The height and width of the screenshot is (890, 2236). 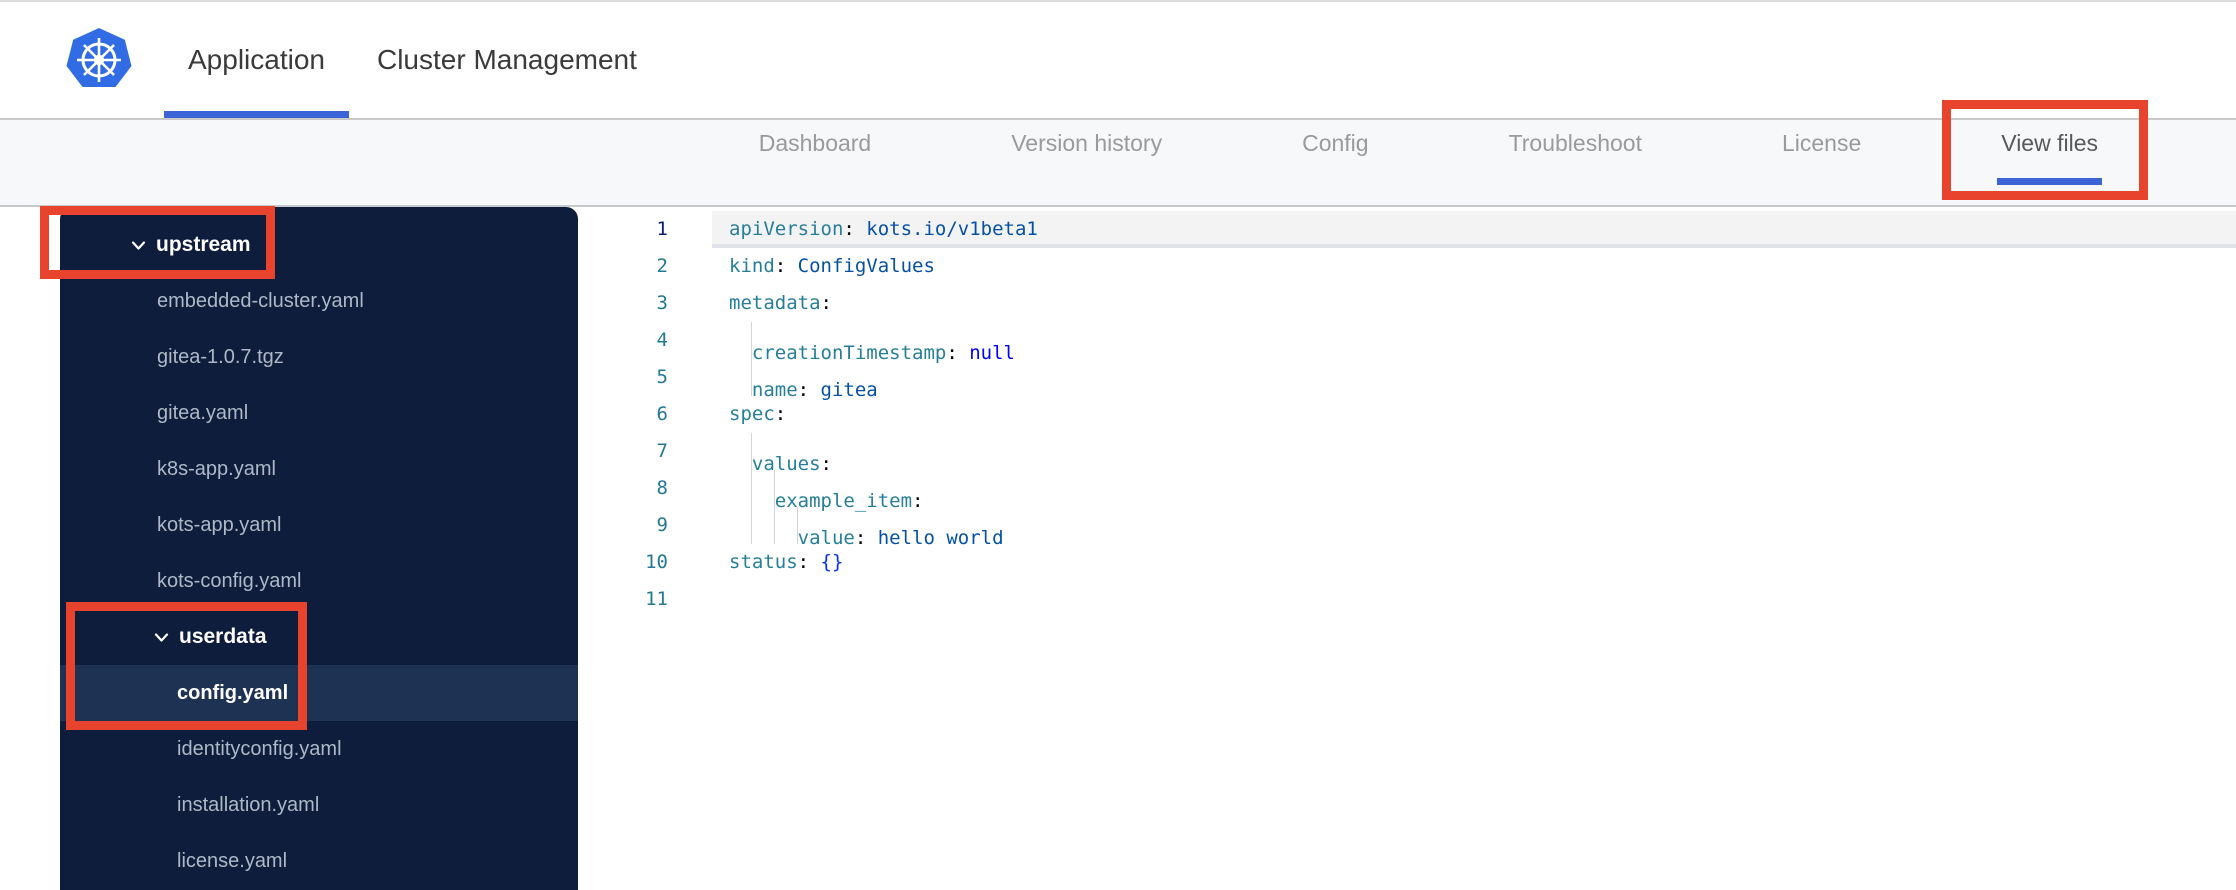 I want to click on tree-item-label: kots-config.yaml, so click(x=229, y=580).